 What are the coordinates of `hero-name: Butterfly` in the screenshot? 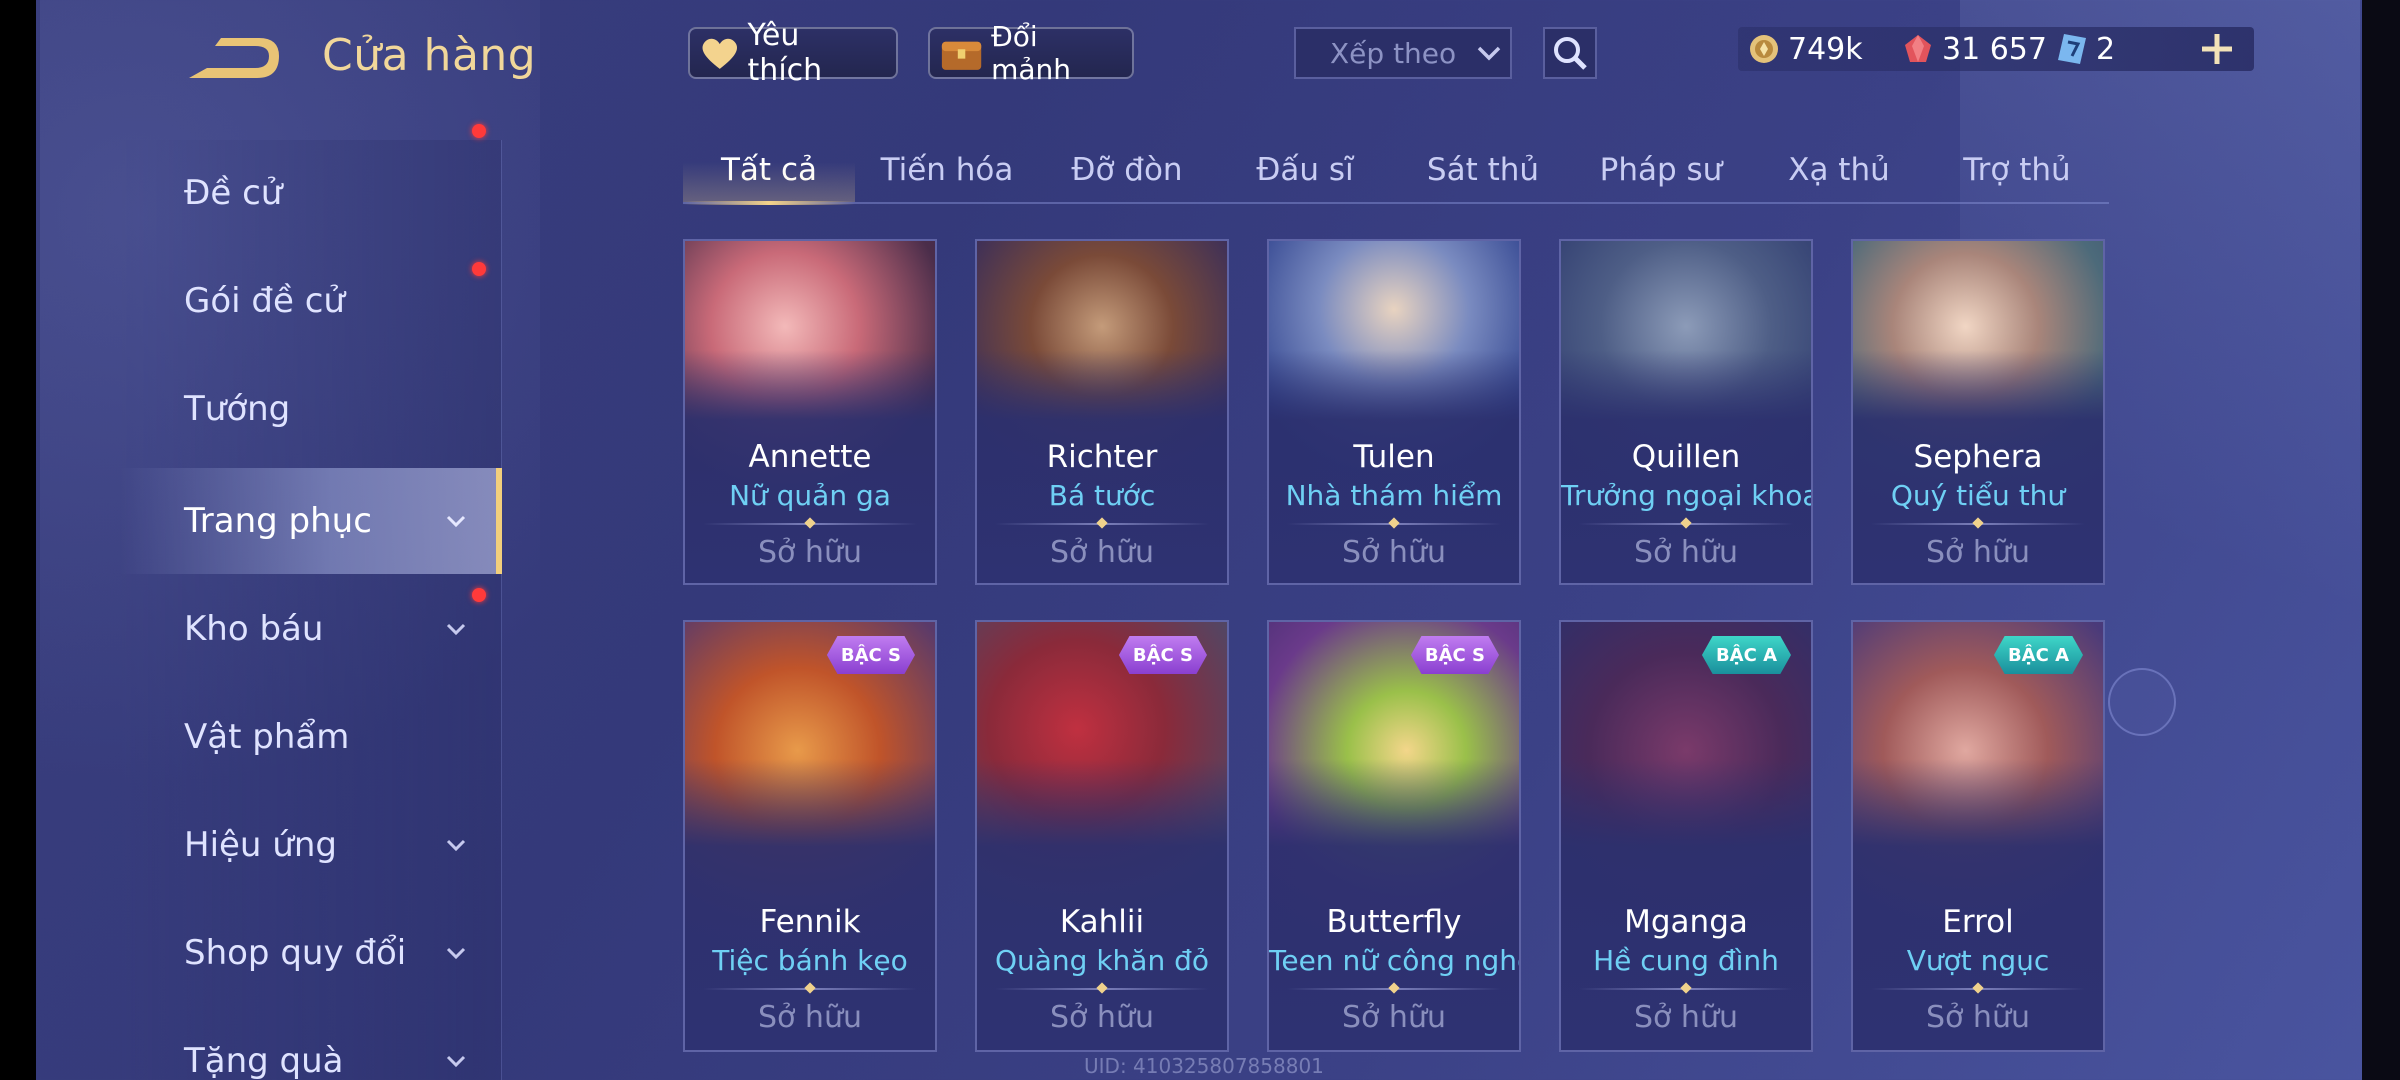 It's located at (1394, 922).